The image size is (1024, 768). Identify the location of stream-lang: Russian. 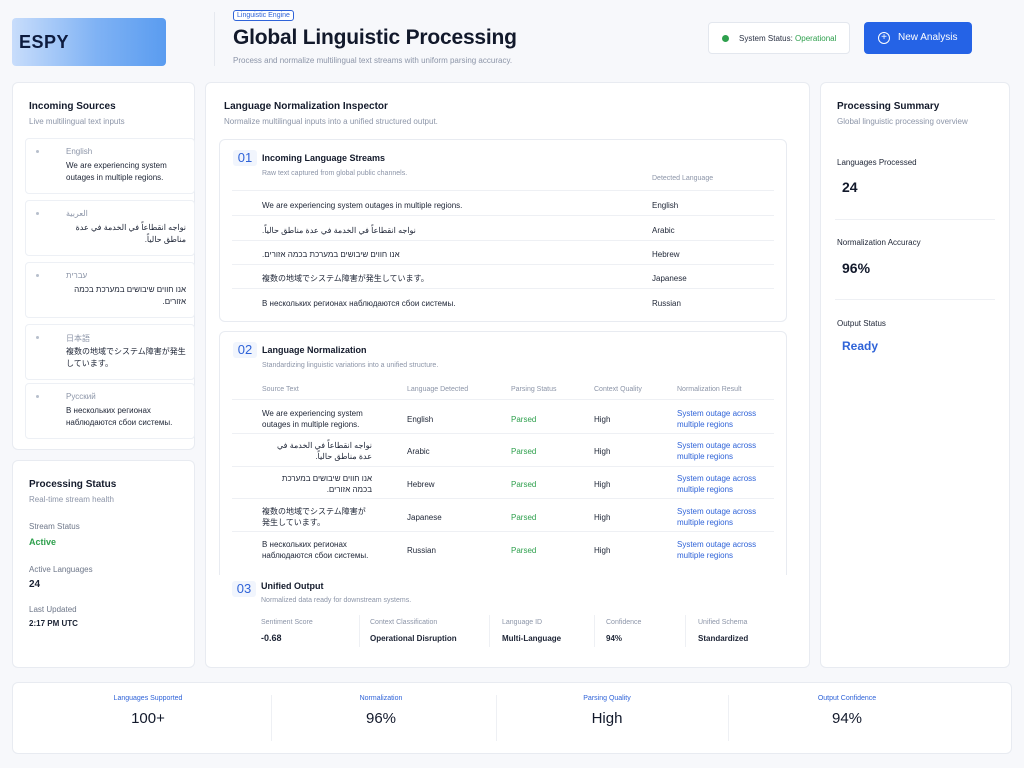
(666, 303).